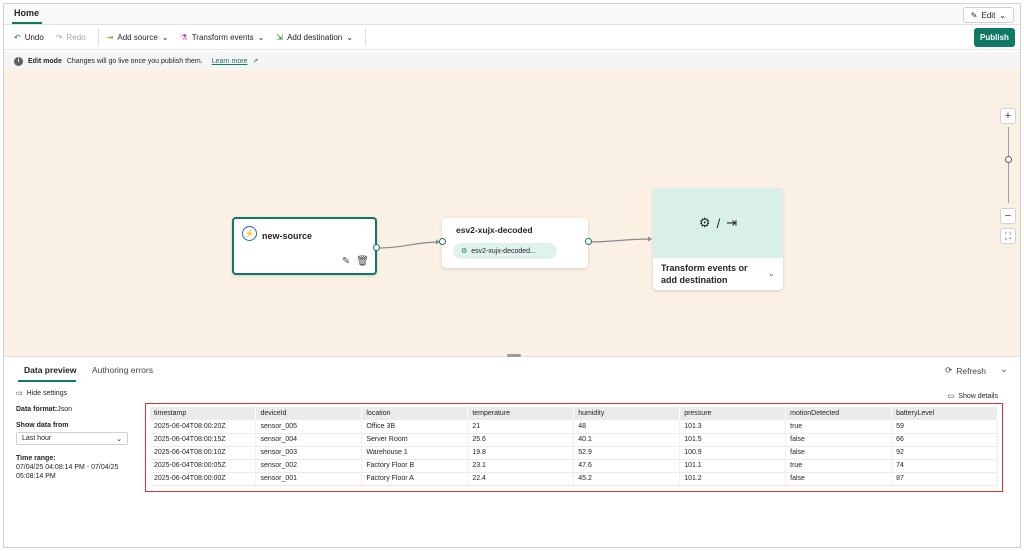  What do you see at coordinates (944, 479) in the screenshot?
I see `table-cell: 87` at bounding box center [944, 479].